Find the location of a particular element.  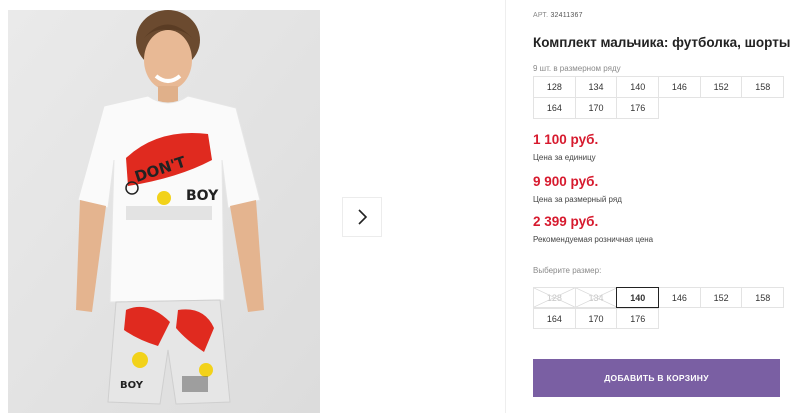

size-select-label: Выберите размер: is located at coordinates (567, 270).